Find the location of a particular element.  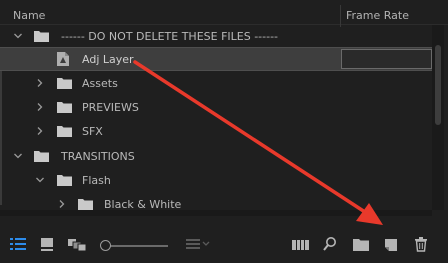

list-item: Assets is located at coordinates (216, 84).